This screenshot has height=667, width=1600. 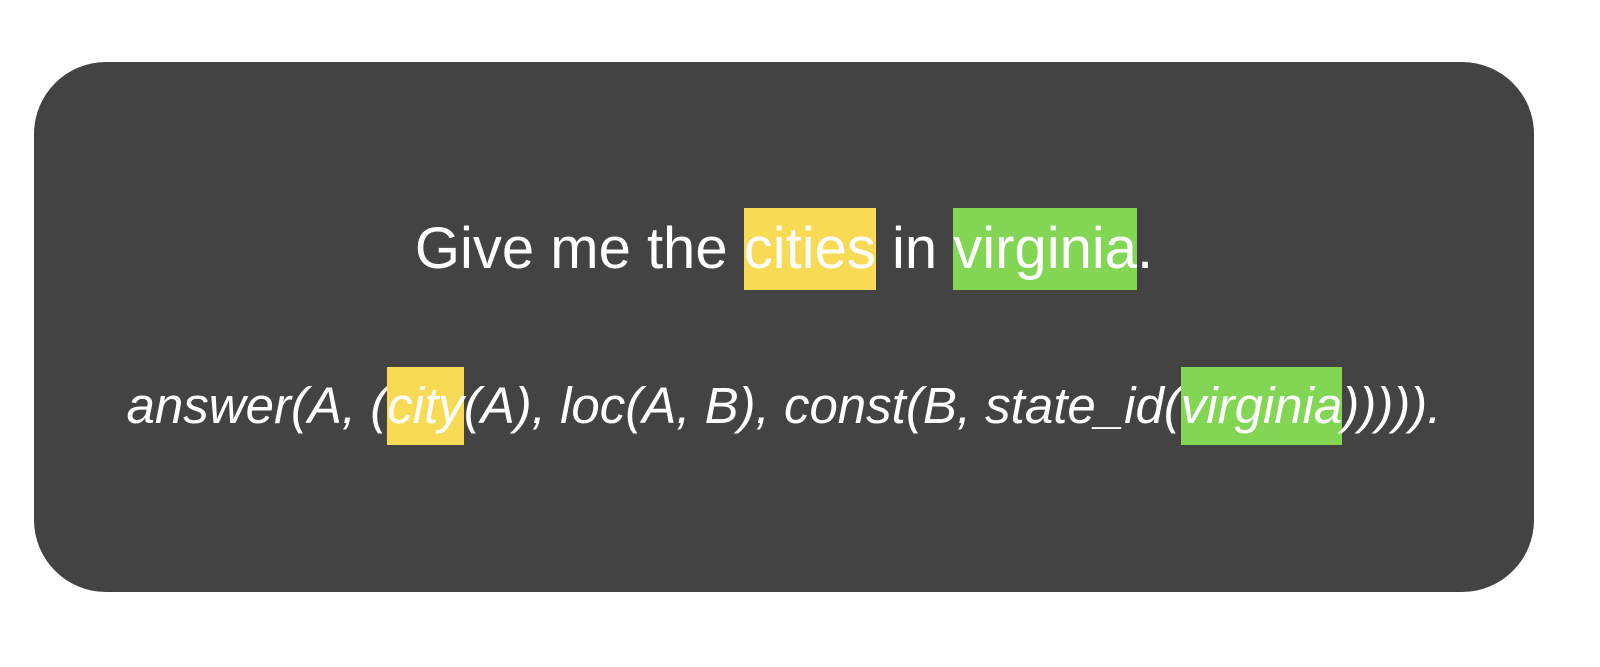 I want to click on sentence-highlight-virginia: virginia, so click(x=1045, y=249).